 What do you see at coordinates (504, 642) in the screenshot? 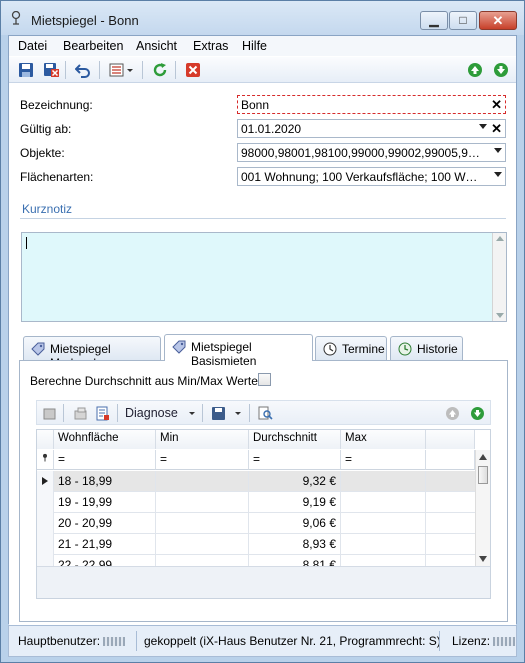
I see `redacted-value` at bounding box center [504, 642].